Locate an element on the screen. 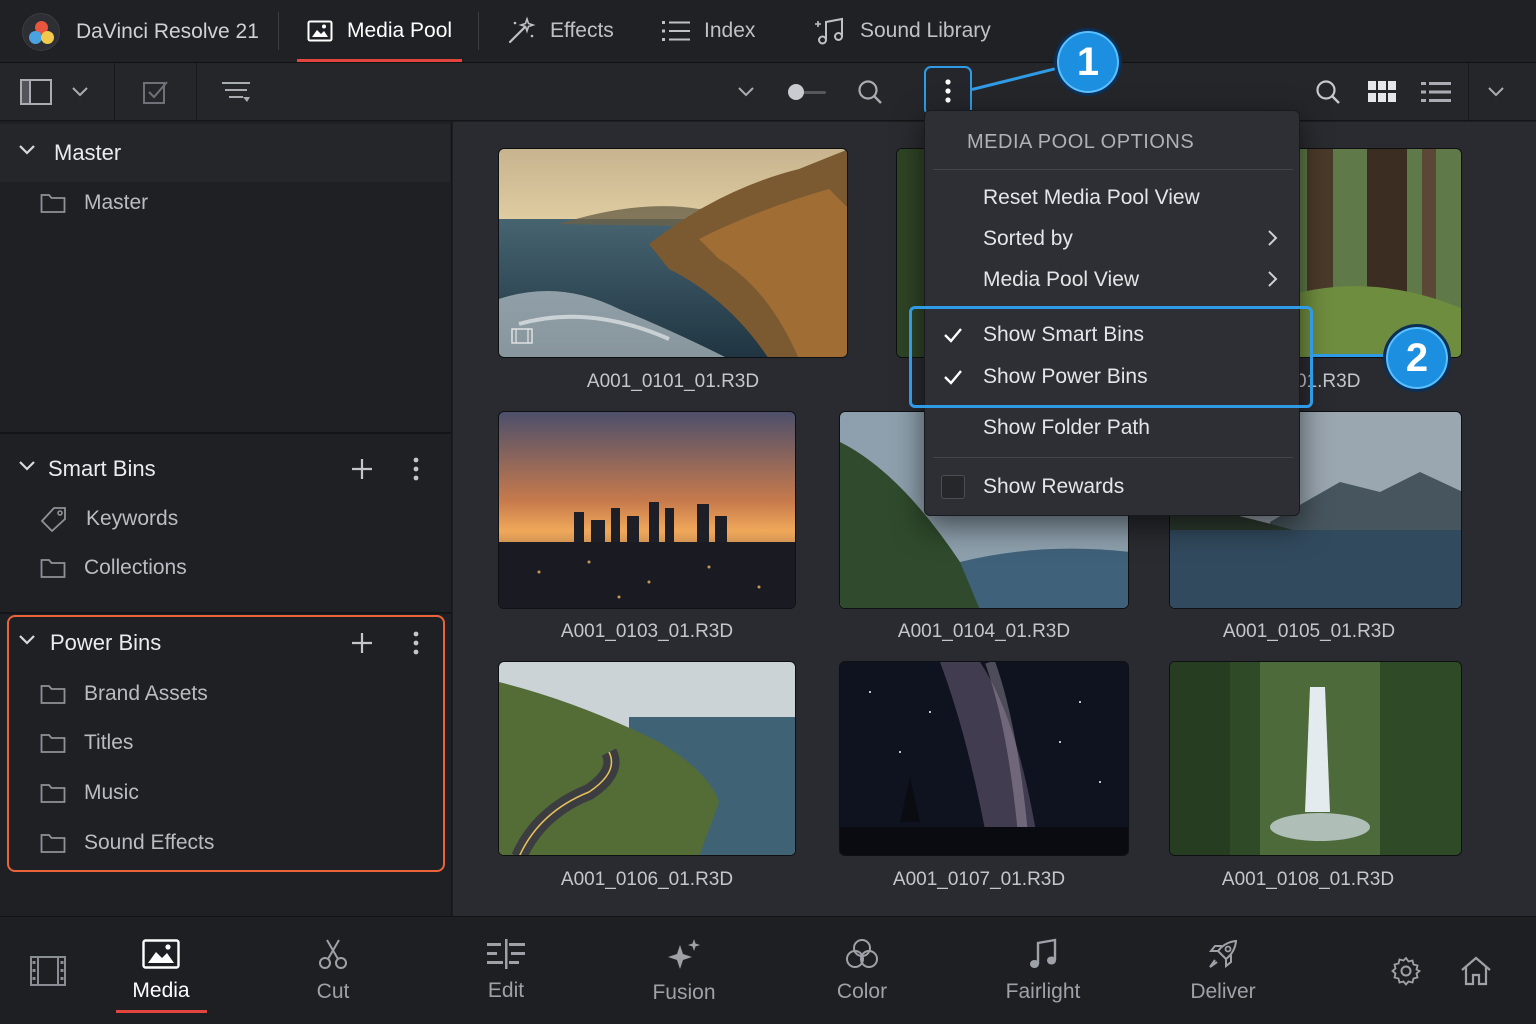 The height and width of the screenshot is (1024, 1536). page-color: Color is located at coordinates (862, 970).